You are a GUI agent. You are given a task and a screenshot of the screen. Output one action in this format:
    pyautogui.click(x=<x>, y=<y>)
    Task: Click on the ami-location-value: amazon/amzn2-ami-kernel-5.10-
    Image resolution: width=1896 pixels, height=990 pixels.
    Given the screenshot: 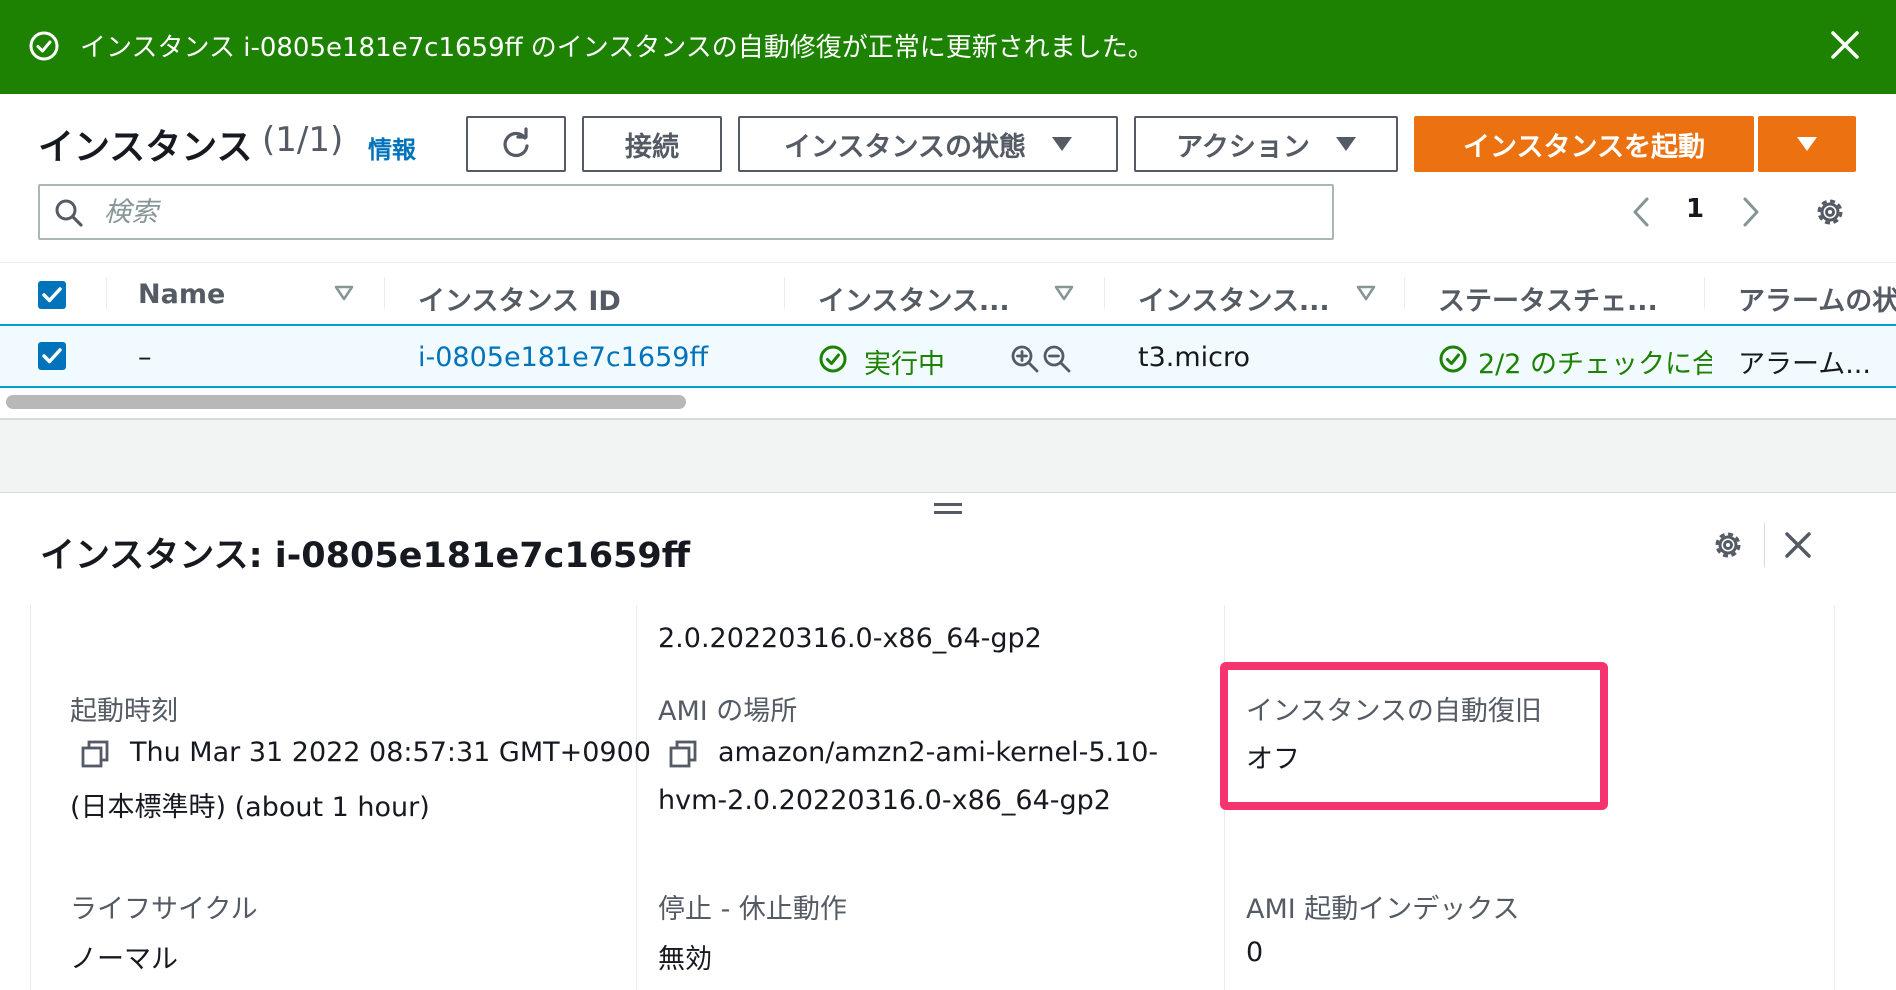 What is the action you would take?
    pyautogui.click(x=938, y=752)
    